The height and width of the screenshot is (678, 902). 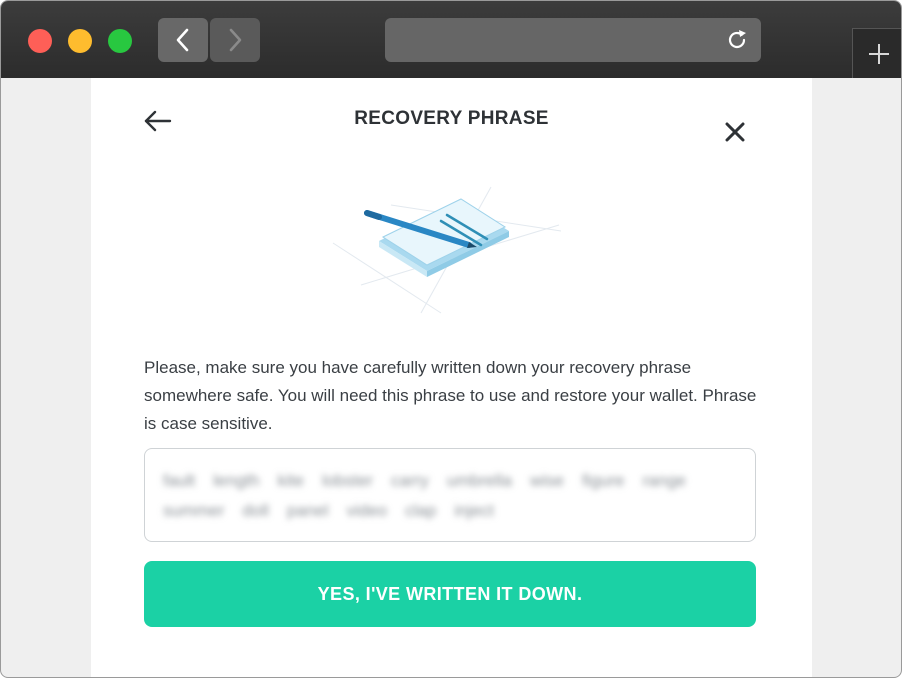 I want to click on confirm-written-button: YES, I'VE WRITTEN IT DOWN., so click(x=450, y=594).